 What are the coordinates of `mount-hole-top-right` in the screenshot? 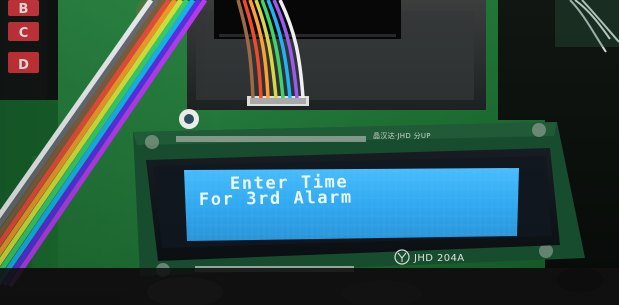 It's located at (539, 130).